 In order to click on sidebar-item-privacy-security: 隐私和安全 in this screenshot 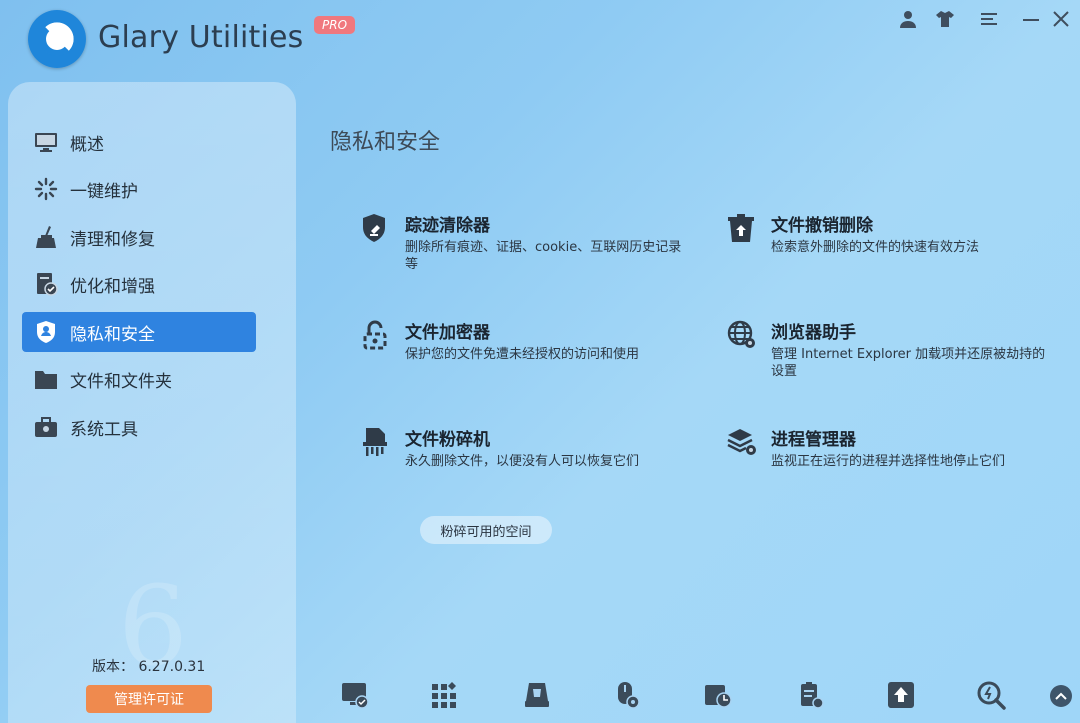, I will do `click(139, 332)`.